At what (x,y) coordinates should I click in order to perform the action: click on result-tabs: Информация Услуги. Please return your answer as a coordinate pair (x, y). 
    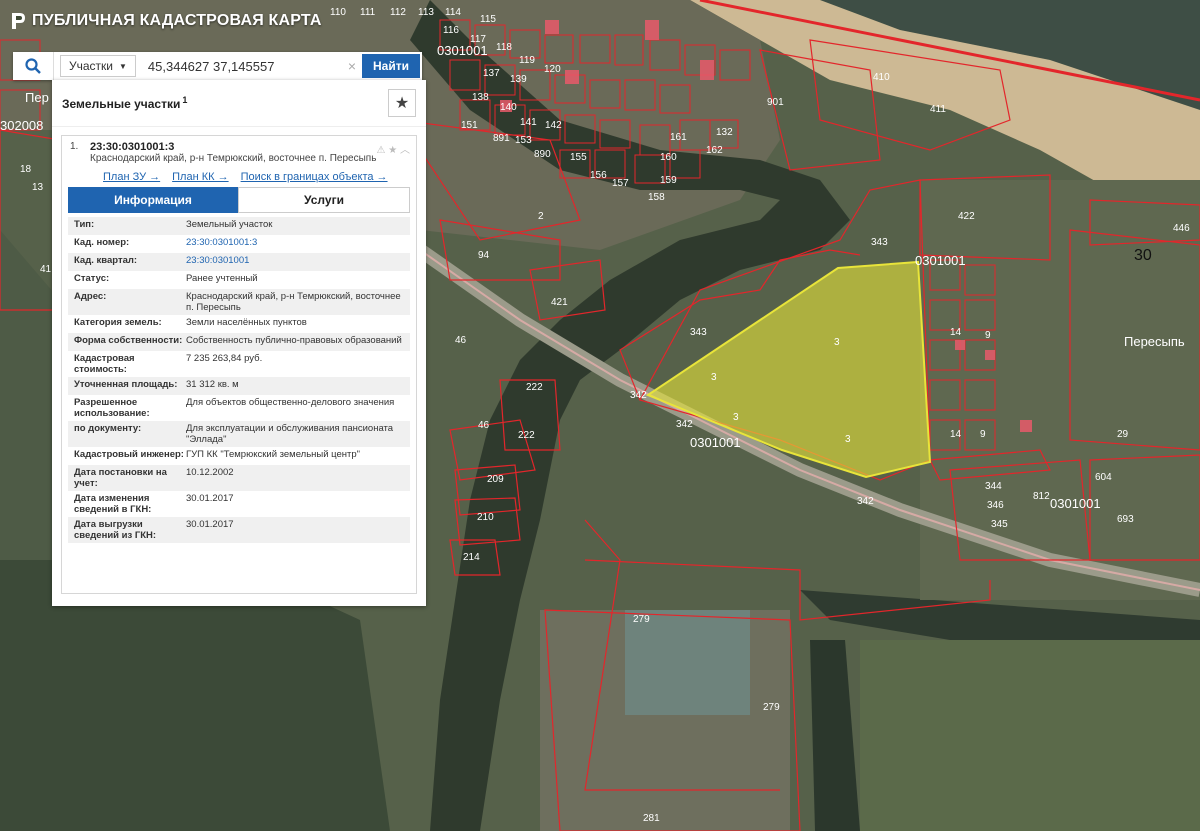
    Looking at the image, I should click on (239, 200).